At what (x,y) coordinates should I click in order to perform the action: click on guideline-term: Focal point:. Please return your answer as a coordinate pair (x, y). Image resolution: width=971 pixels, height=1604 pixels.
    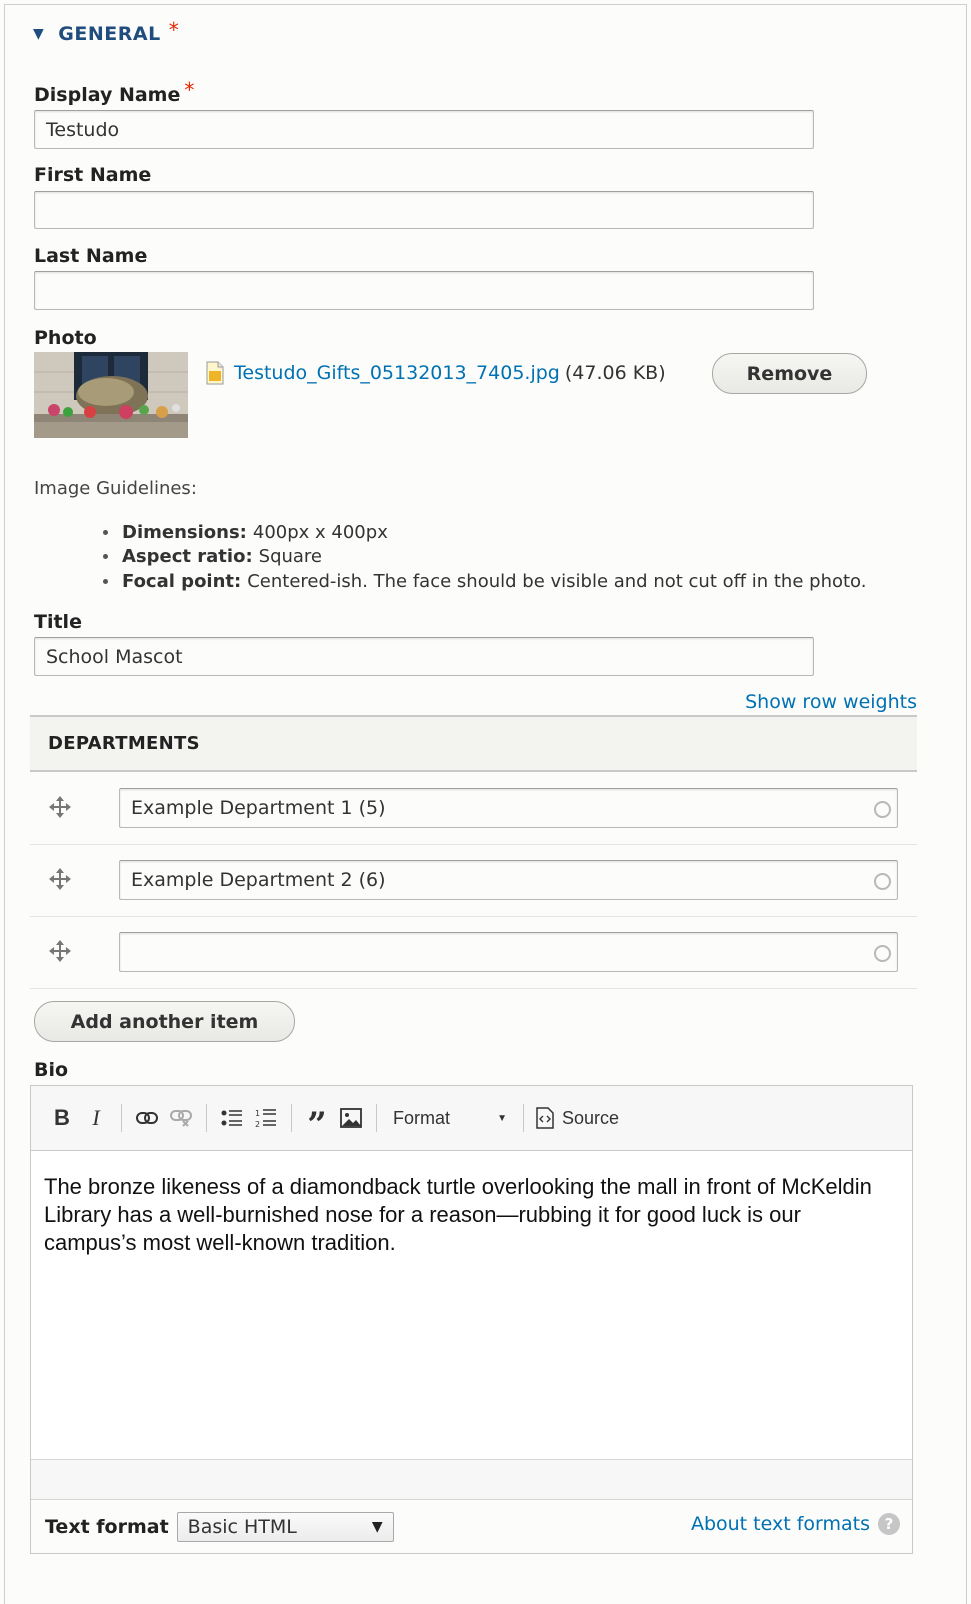
    Looking at the image, I should click on (182, 581).